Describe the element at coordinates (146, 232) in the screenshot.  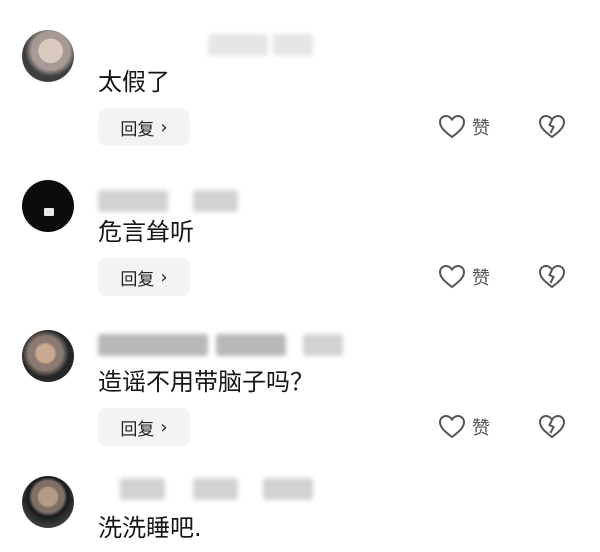
I see `comment-text: 危言耸听` at that location.